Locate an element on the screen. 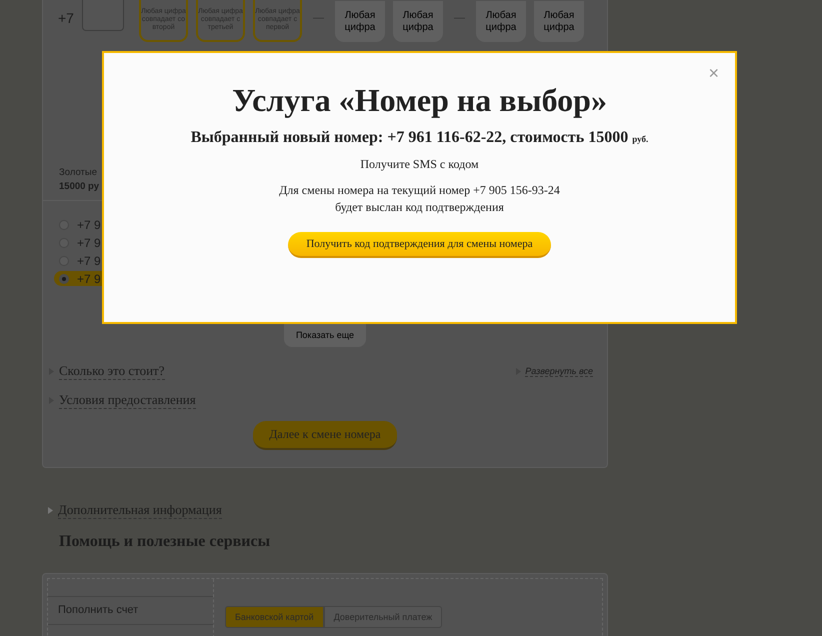  input-field is located at coordinates (103, 15).